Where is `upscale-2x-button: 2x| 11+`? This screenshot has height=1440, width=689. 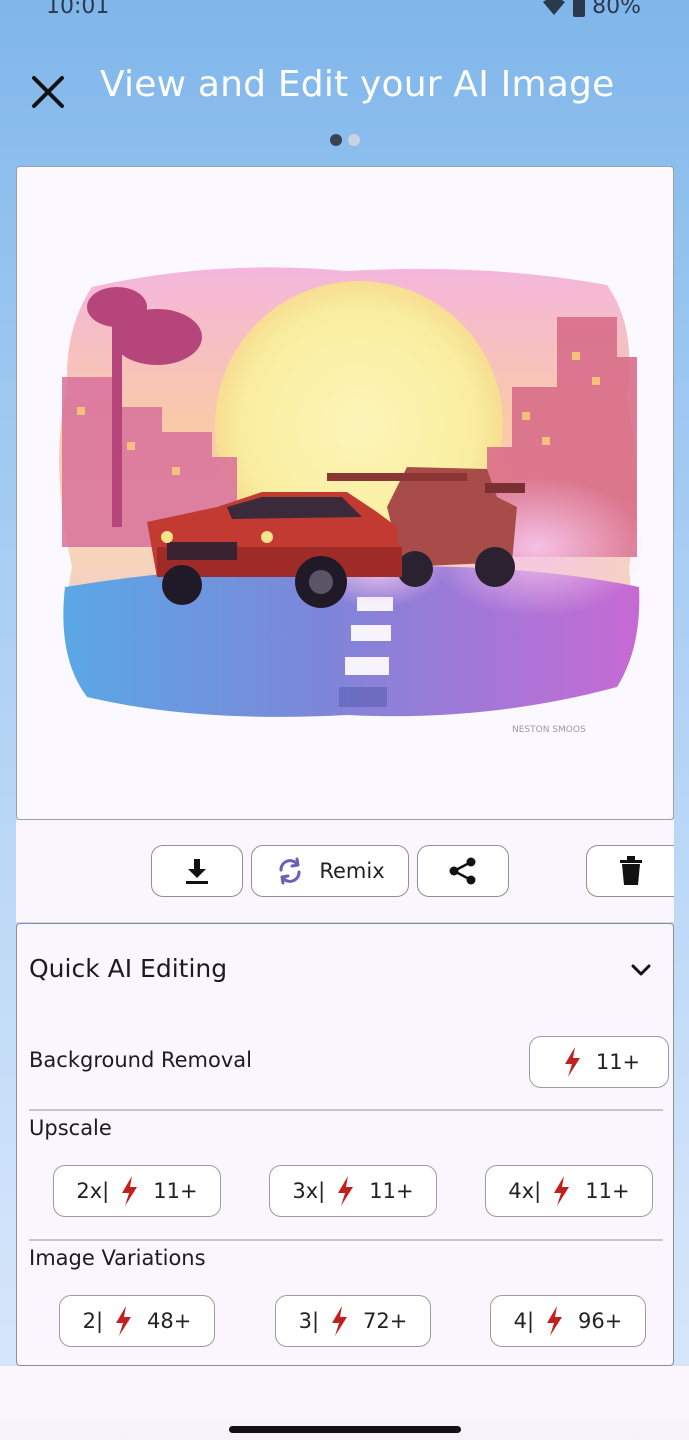
upscale-2x-button: 2x| 11+ is located at coordinates (137, 1191).